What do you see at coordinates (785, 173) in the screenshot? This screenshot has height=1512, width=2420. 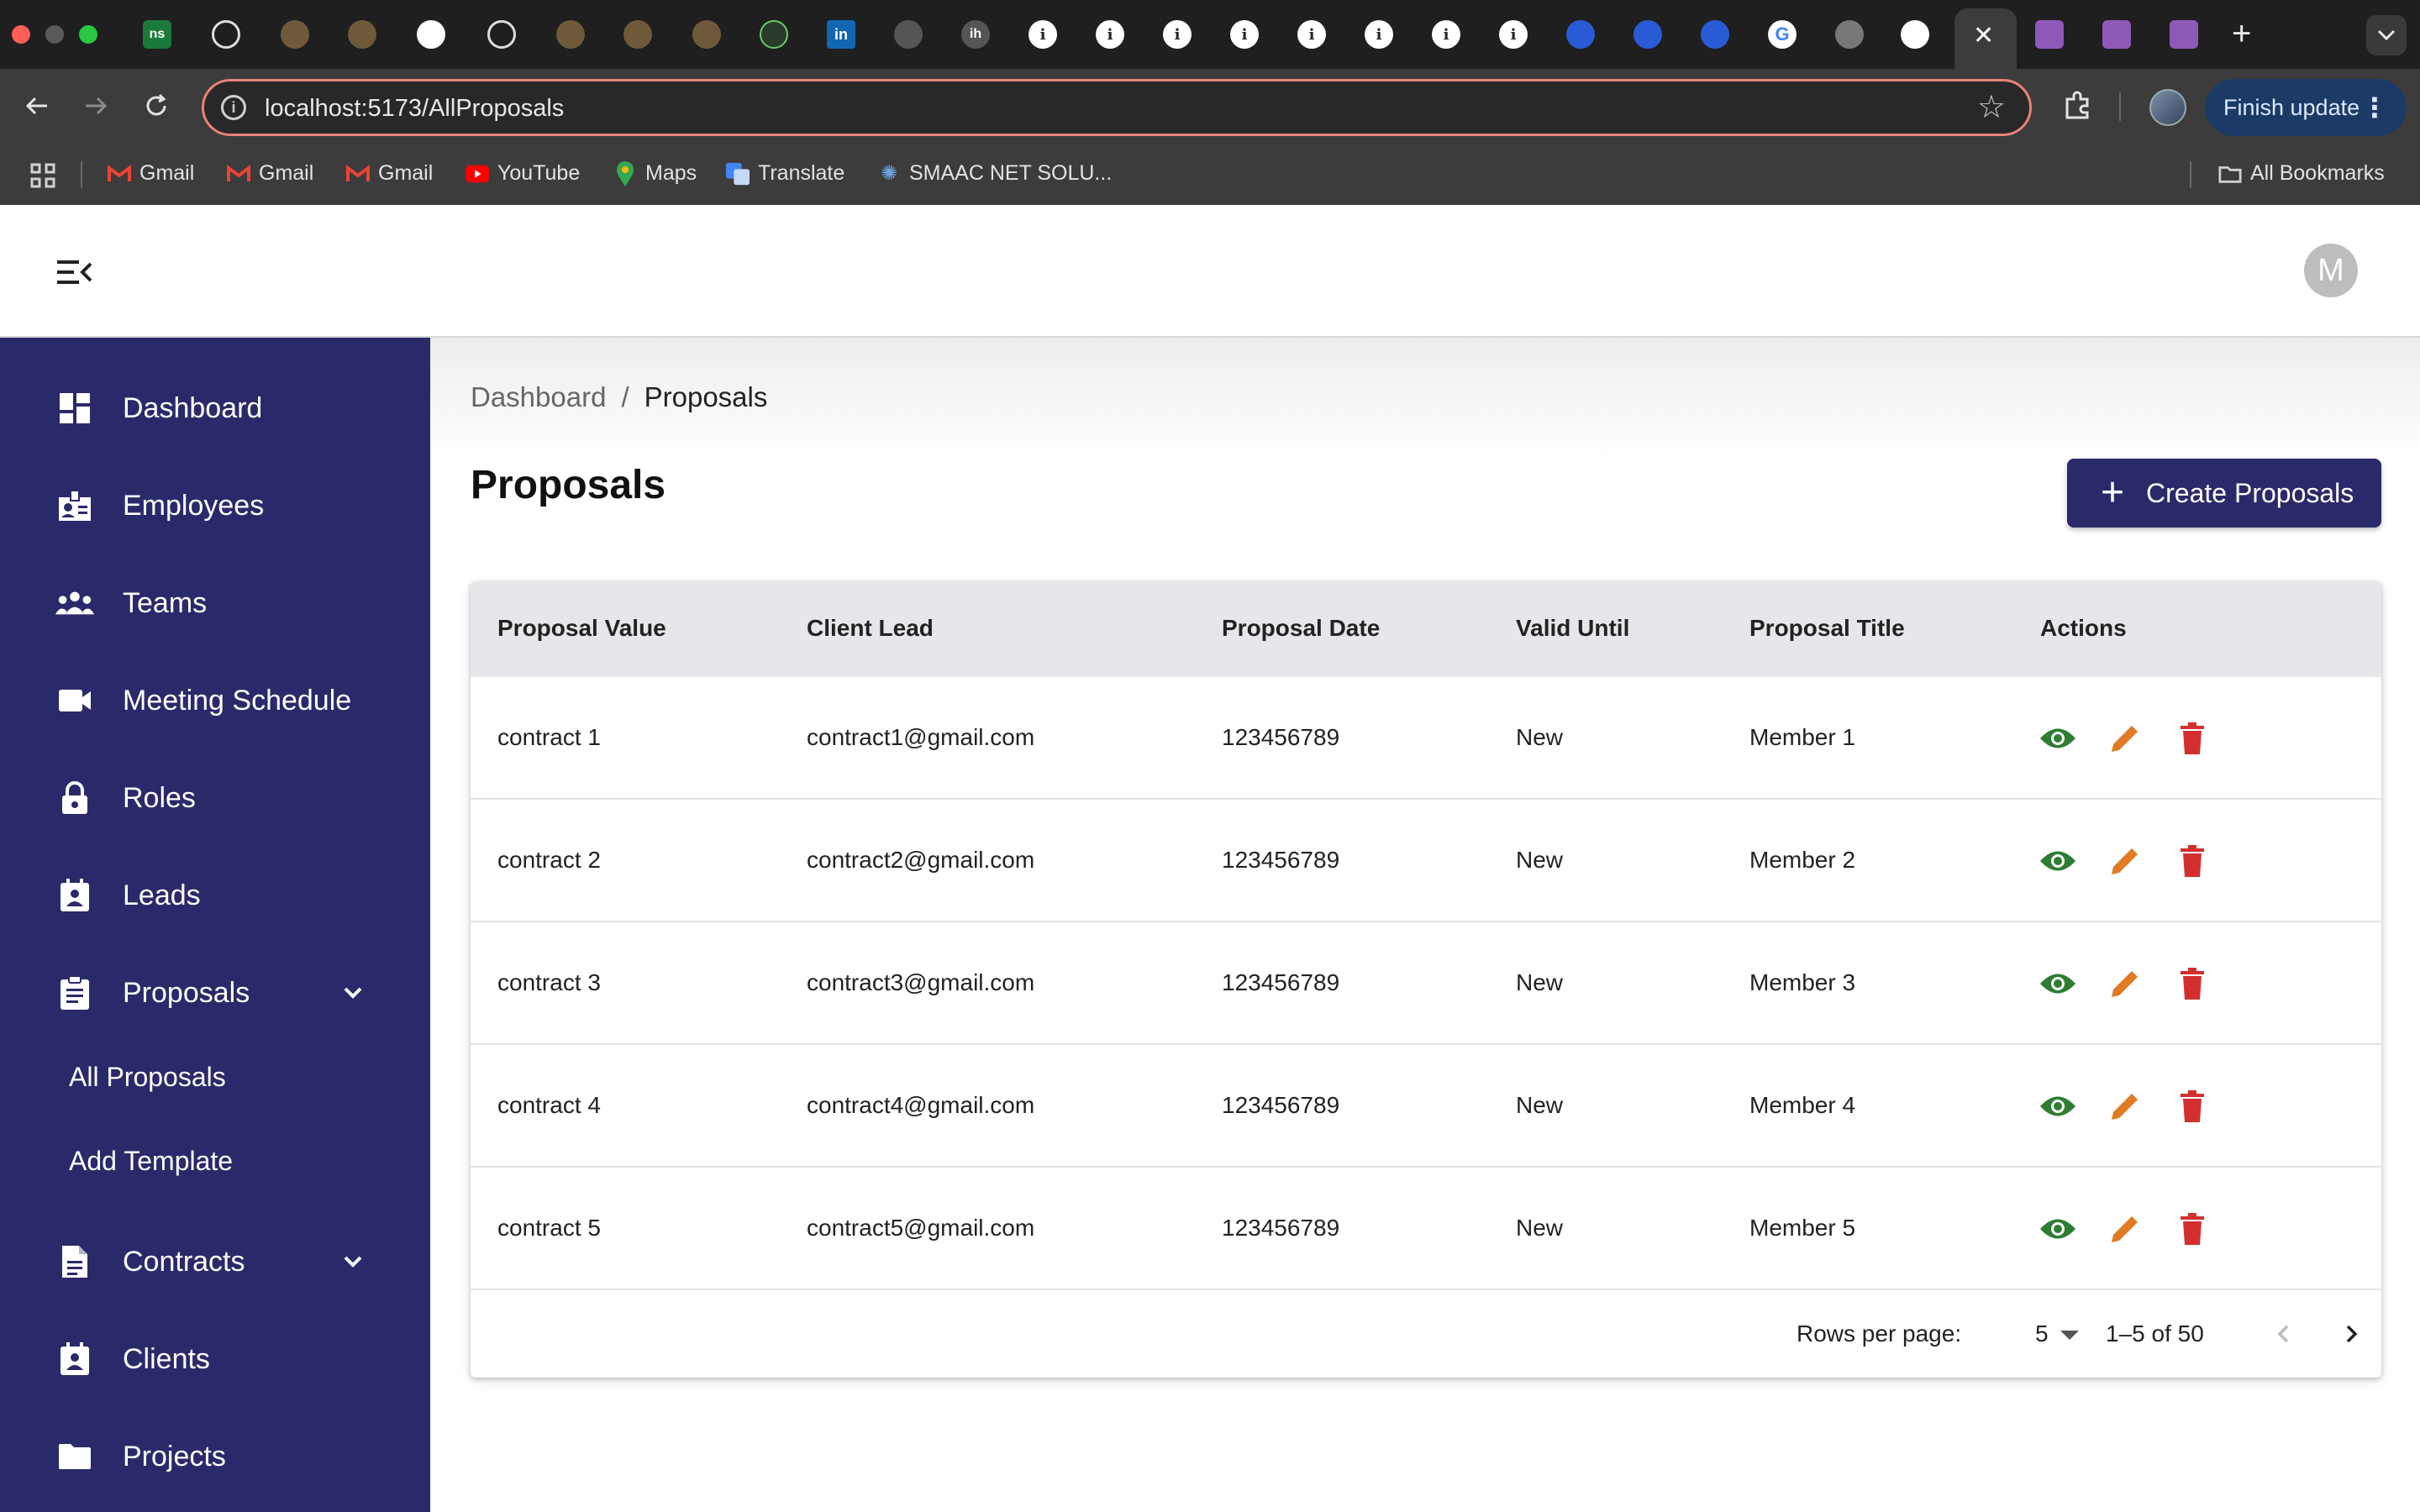 I see `bookmark-translate: Translate` at bounding box center [785, 173].